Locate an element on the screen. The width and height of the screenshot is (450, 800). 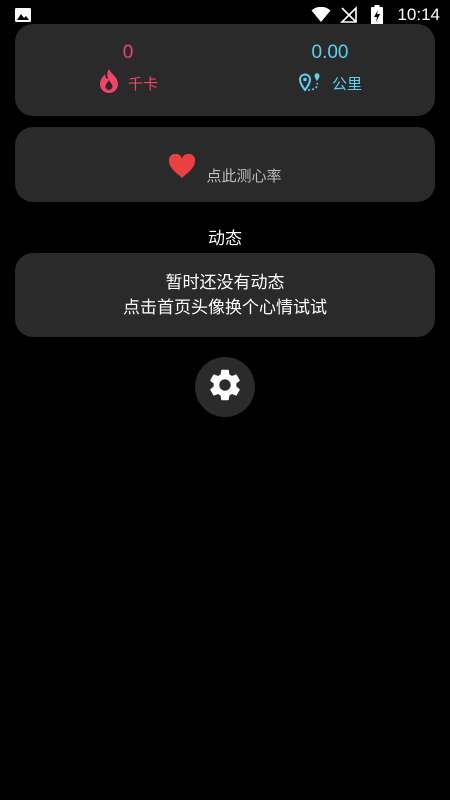
distance-stat: 0.00 公里 is located at coordinates (330, 69).